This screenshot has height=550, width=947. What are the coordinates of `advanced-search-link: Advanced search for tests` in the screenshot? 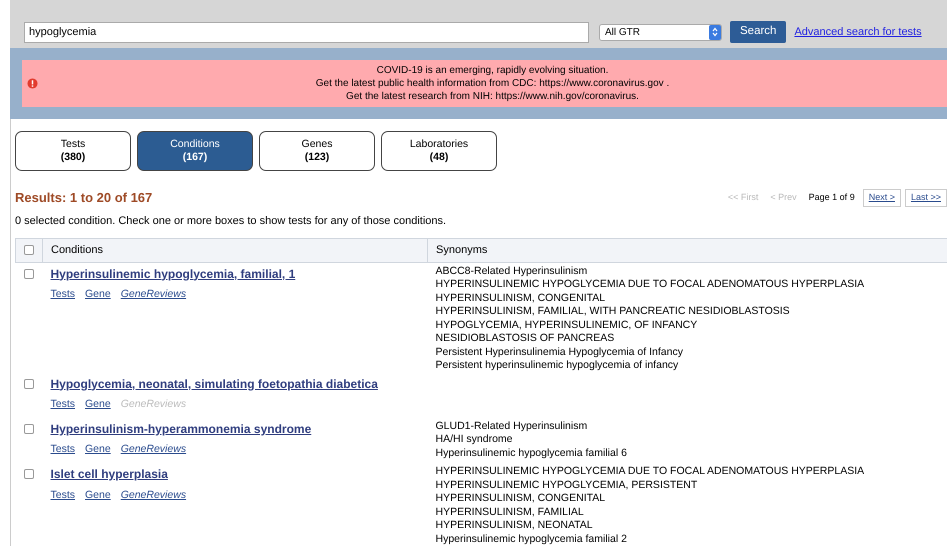 It's located at (858, 32).